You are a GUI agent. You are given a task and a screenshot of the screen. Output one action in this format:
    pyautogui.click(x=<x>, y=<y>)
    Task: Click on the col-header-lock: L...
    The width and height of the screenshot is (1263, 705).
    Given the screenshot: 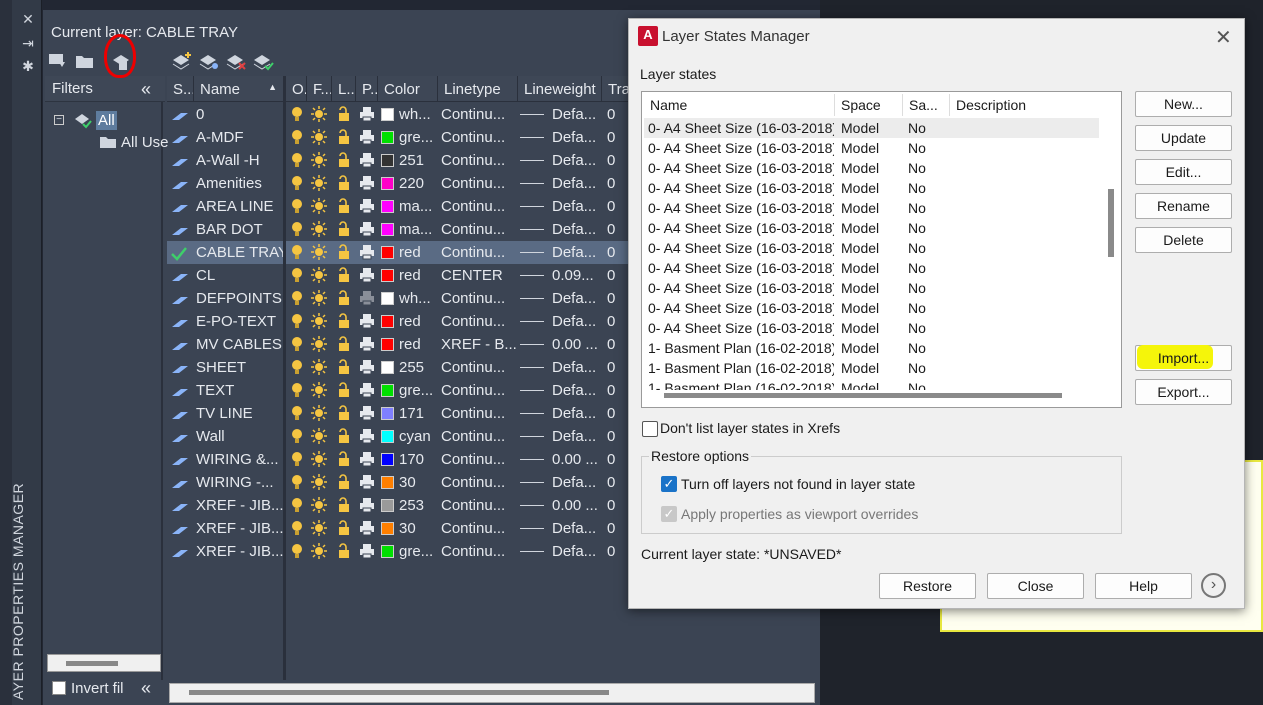 What is the action you would take?
    pyautogui.click(x=344, y=89)
    